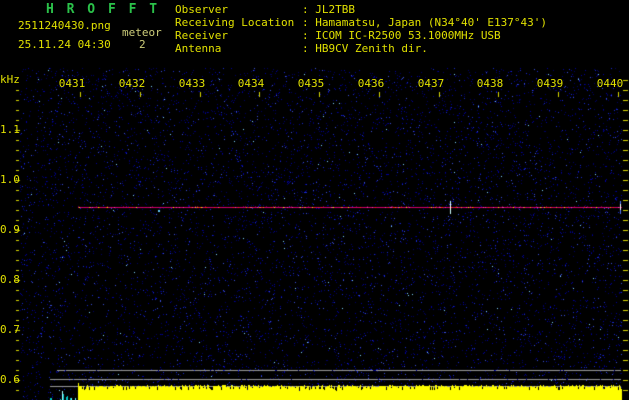 This screenshot has width=629, height=400. I want to click on time-tick-label: 0435, so click(311, 83).